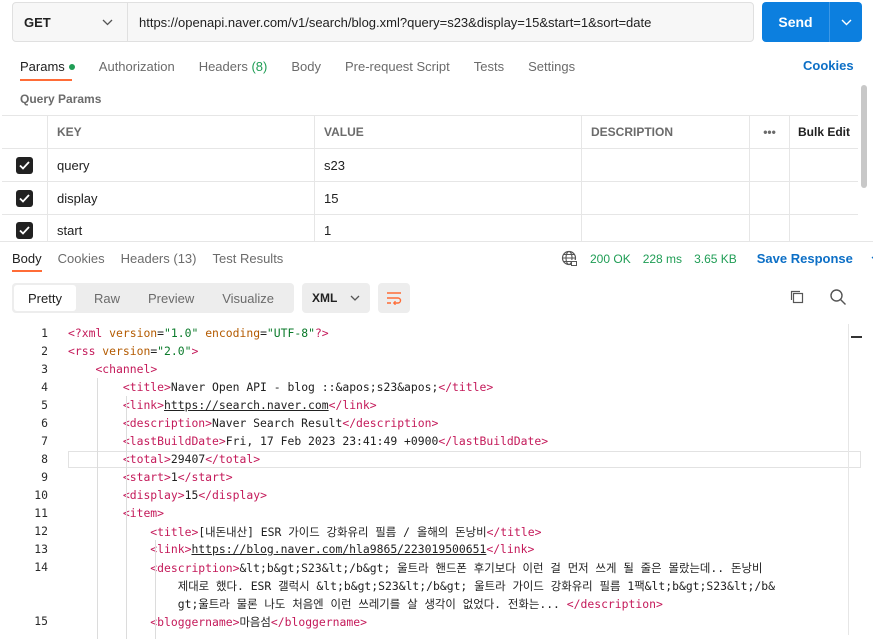  What do you see at coordinates (126, 369) in the screenshot?
I see `code-line: <channel>` at bounding box center [126, 369].